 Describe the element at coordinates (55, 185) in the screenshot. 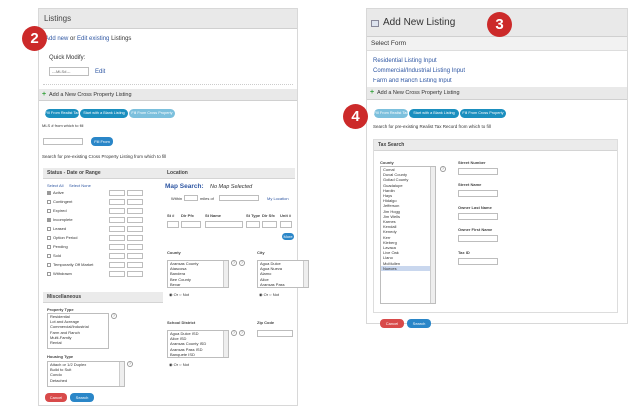

I see `select-all-link: Select All` at that location.